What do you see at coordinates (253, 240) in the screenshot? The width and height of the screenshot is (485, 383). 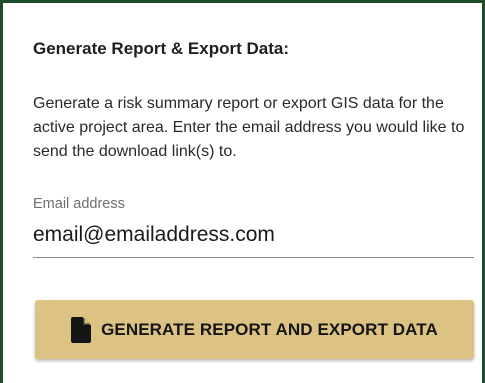 I see `email-input` at bounding box center [253, 240].